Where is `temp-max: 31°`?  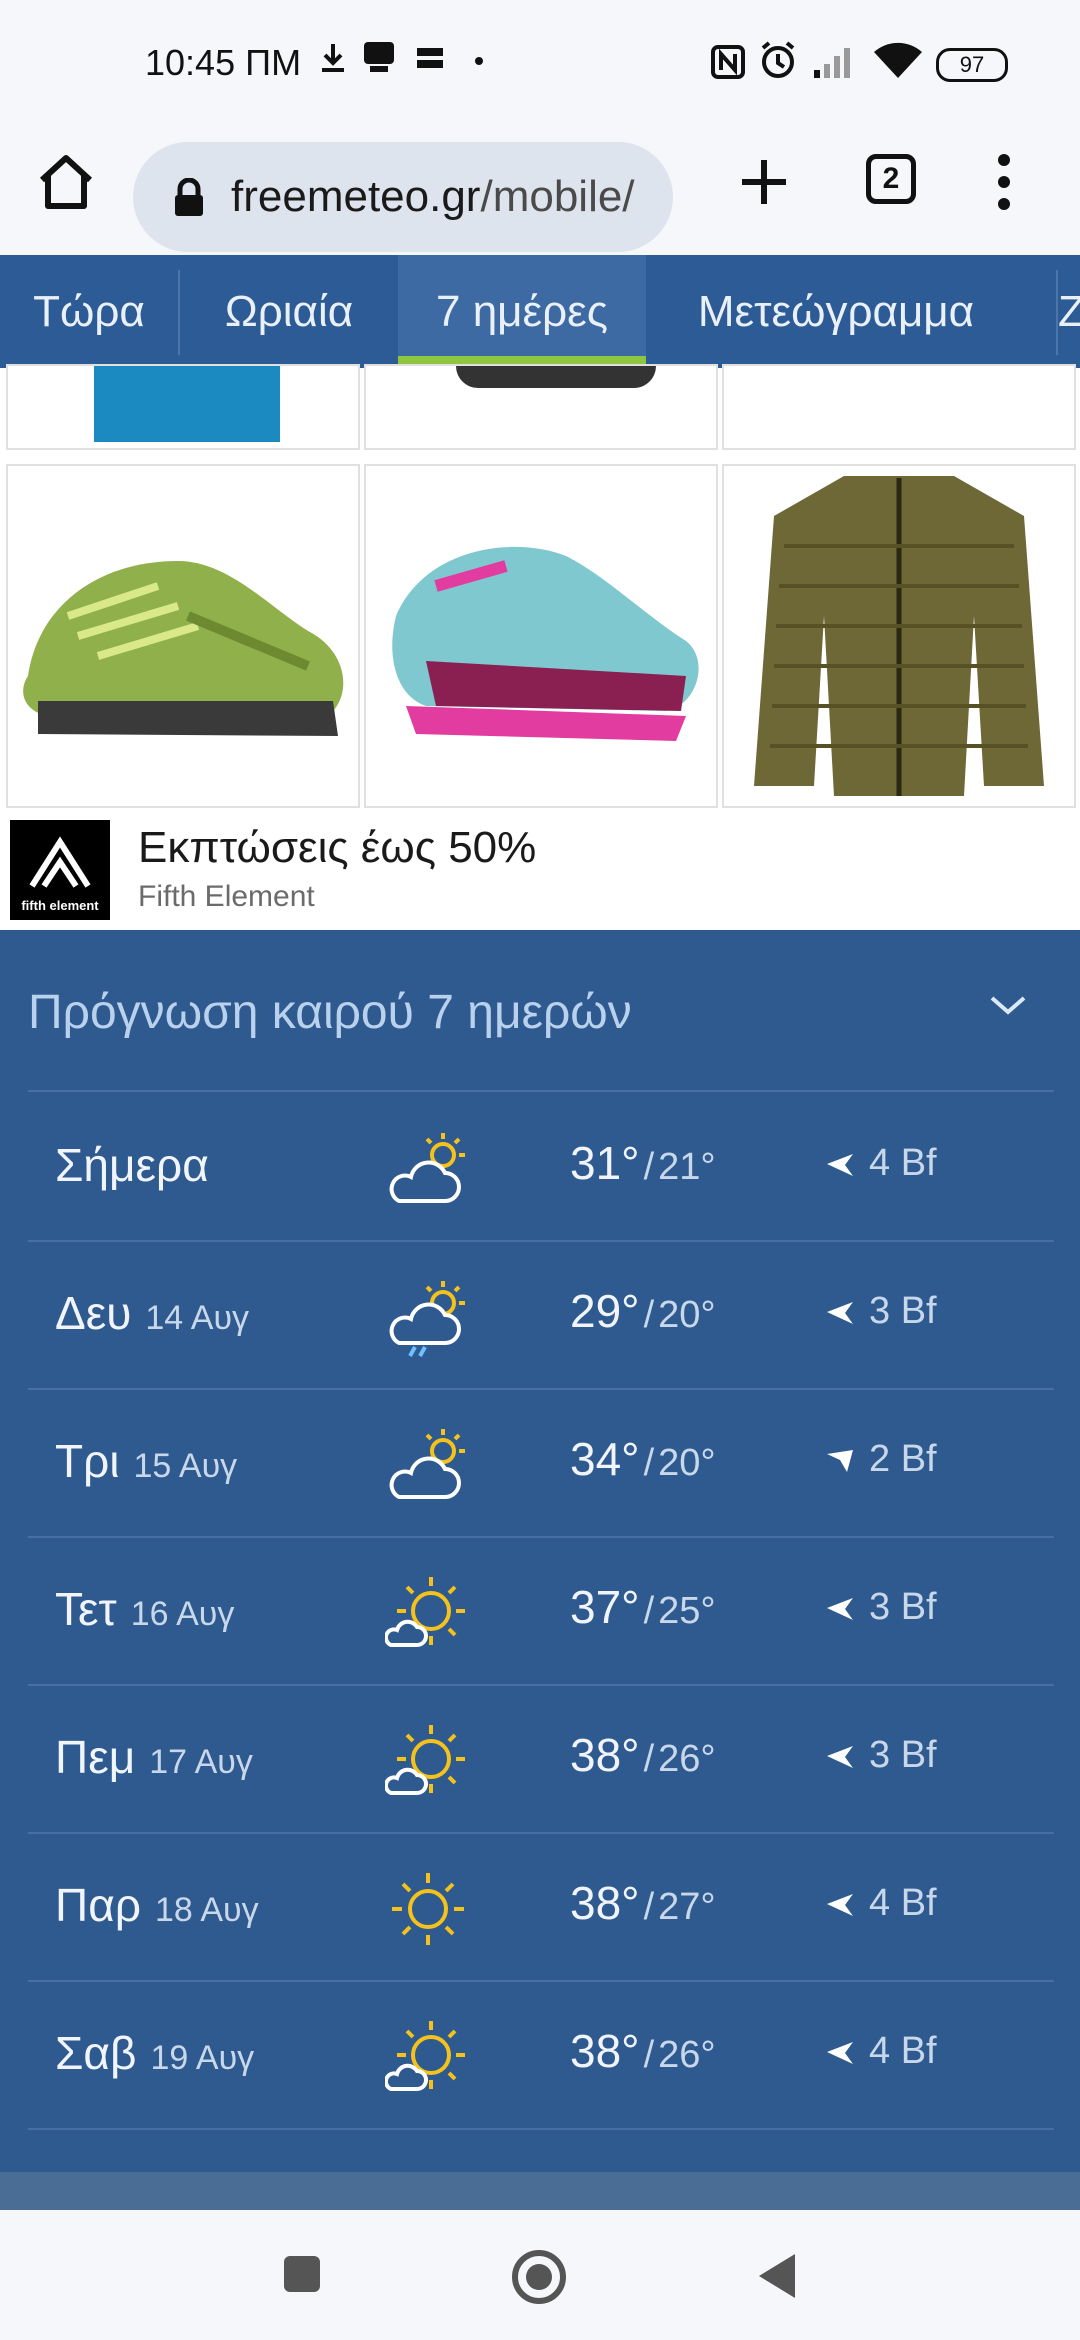 temp-max: 31° is located at coordinates (605, 1163).